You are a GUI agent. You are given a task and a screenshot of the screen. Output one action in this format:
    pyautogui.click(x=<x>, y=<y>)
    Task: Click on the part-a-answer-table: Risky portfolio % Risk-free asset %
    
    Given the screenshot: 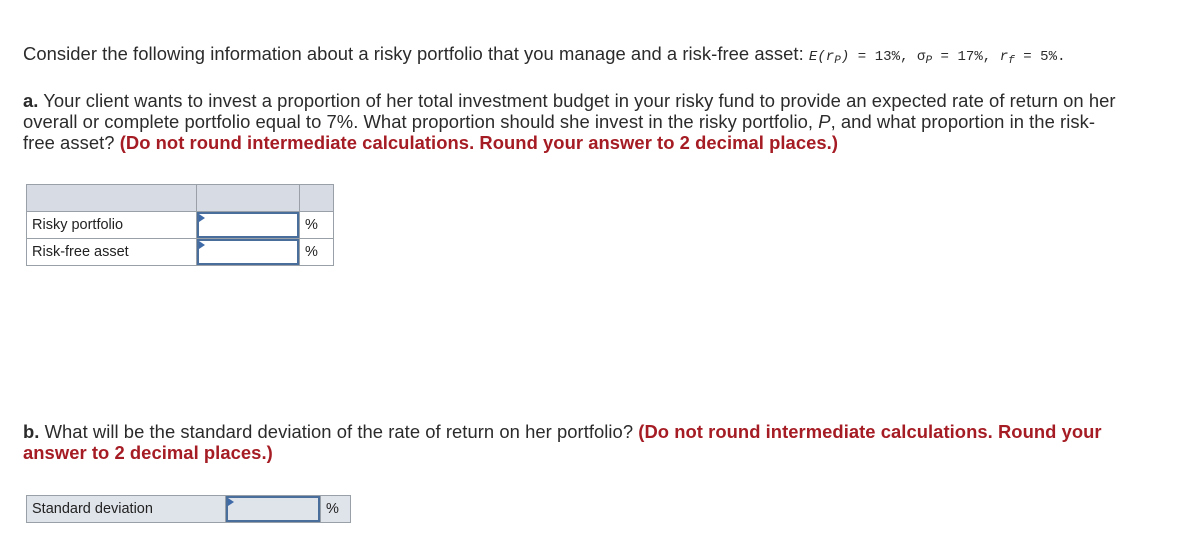 What is the action you would take?
    pyautogui.click(x=180, y=225)
    